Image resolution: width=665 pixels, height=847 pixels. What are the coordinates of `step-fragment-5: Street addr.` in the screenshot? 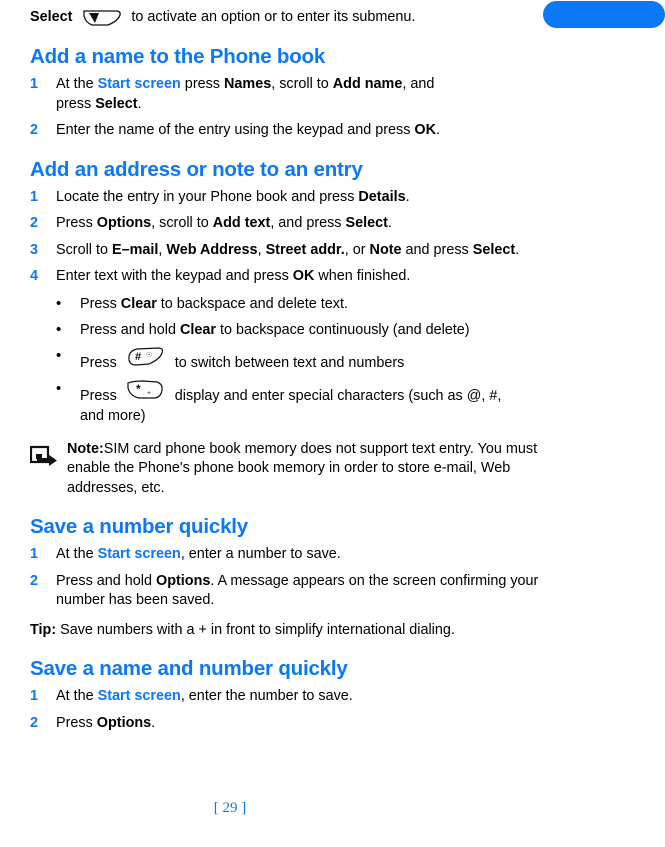 It's located at (305, 249).